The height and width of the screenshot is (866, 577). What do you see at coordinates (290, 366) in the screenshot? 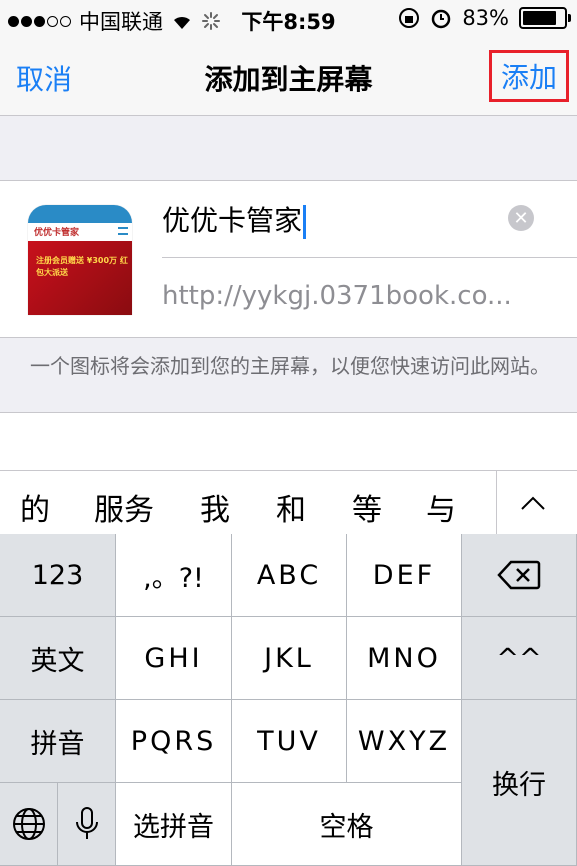
I see `hint-text: 一个图标将会添加到您的主屏幕，以便您快速访问此网站。` at bounding box center [290, 366].